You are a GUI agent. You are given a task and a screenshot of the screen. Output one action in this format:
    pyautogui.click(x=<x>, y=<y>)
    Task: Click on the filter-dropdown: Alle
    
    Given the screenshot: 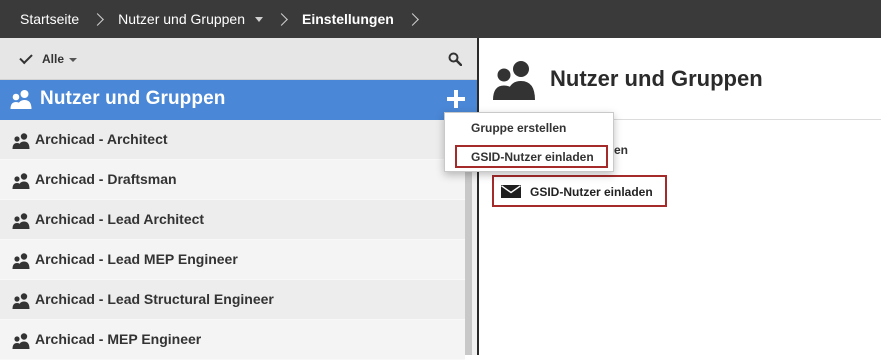 What is the action you would take?
    pyautogui.click(x=53, y=59)
    